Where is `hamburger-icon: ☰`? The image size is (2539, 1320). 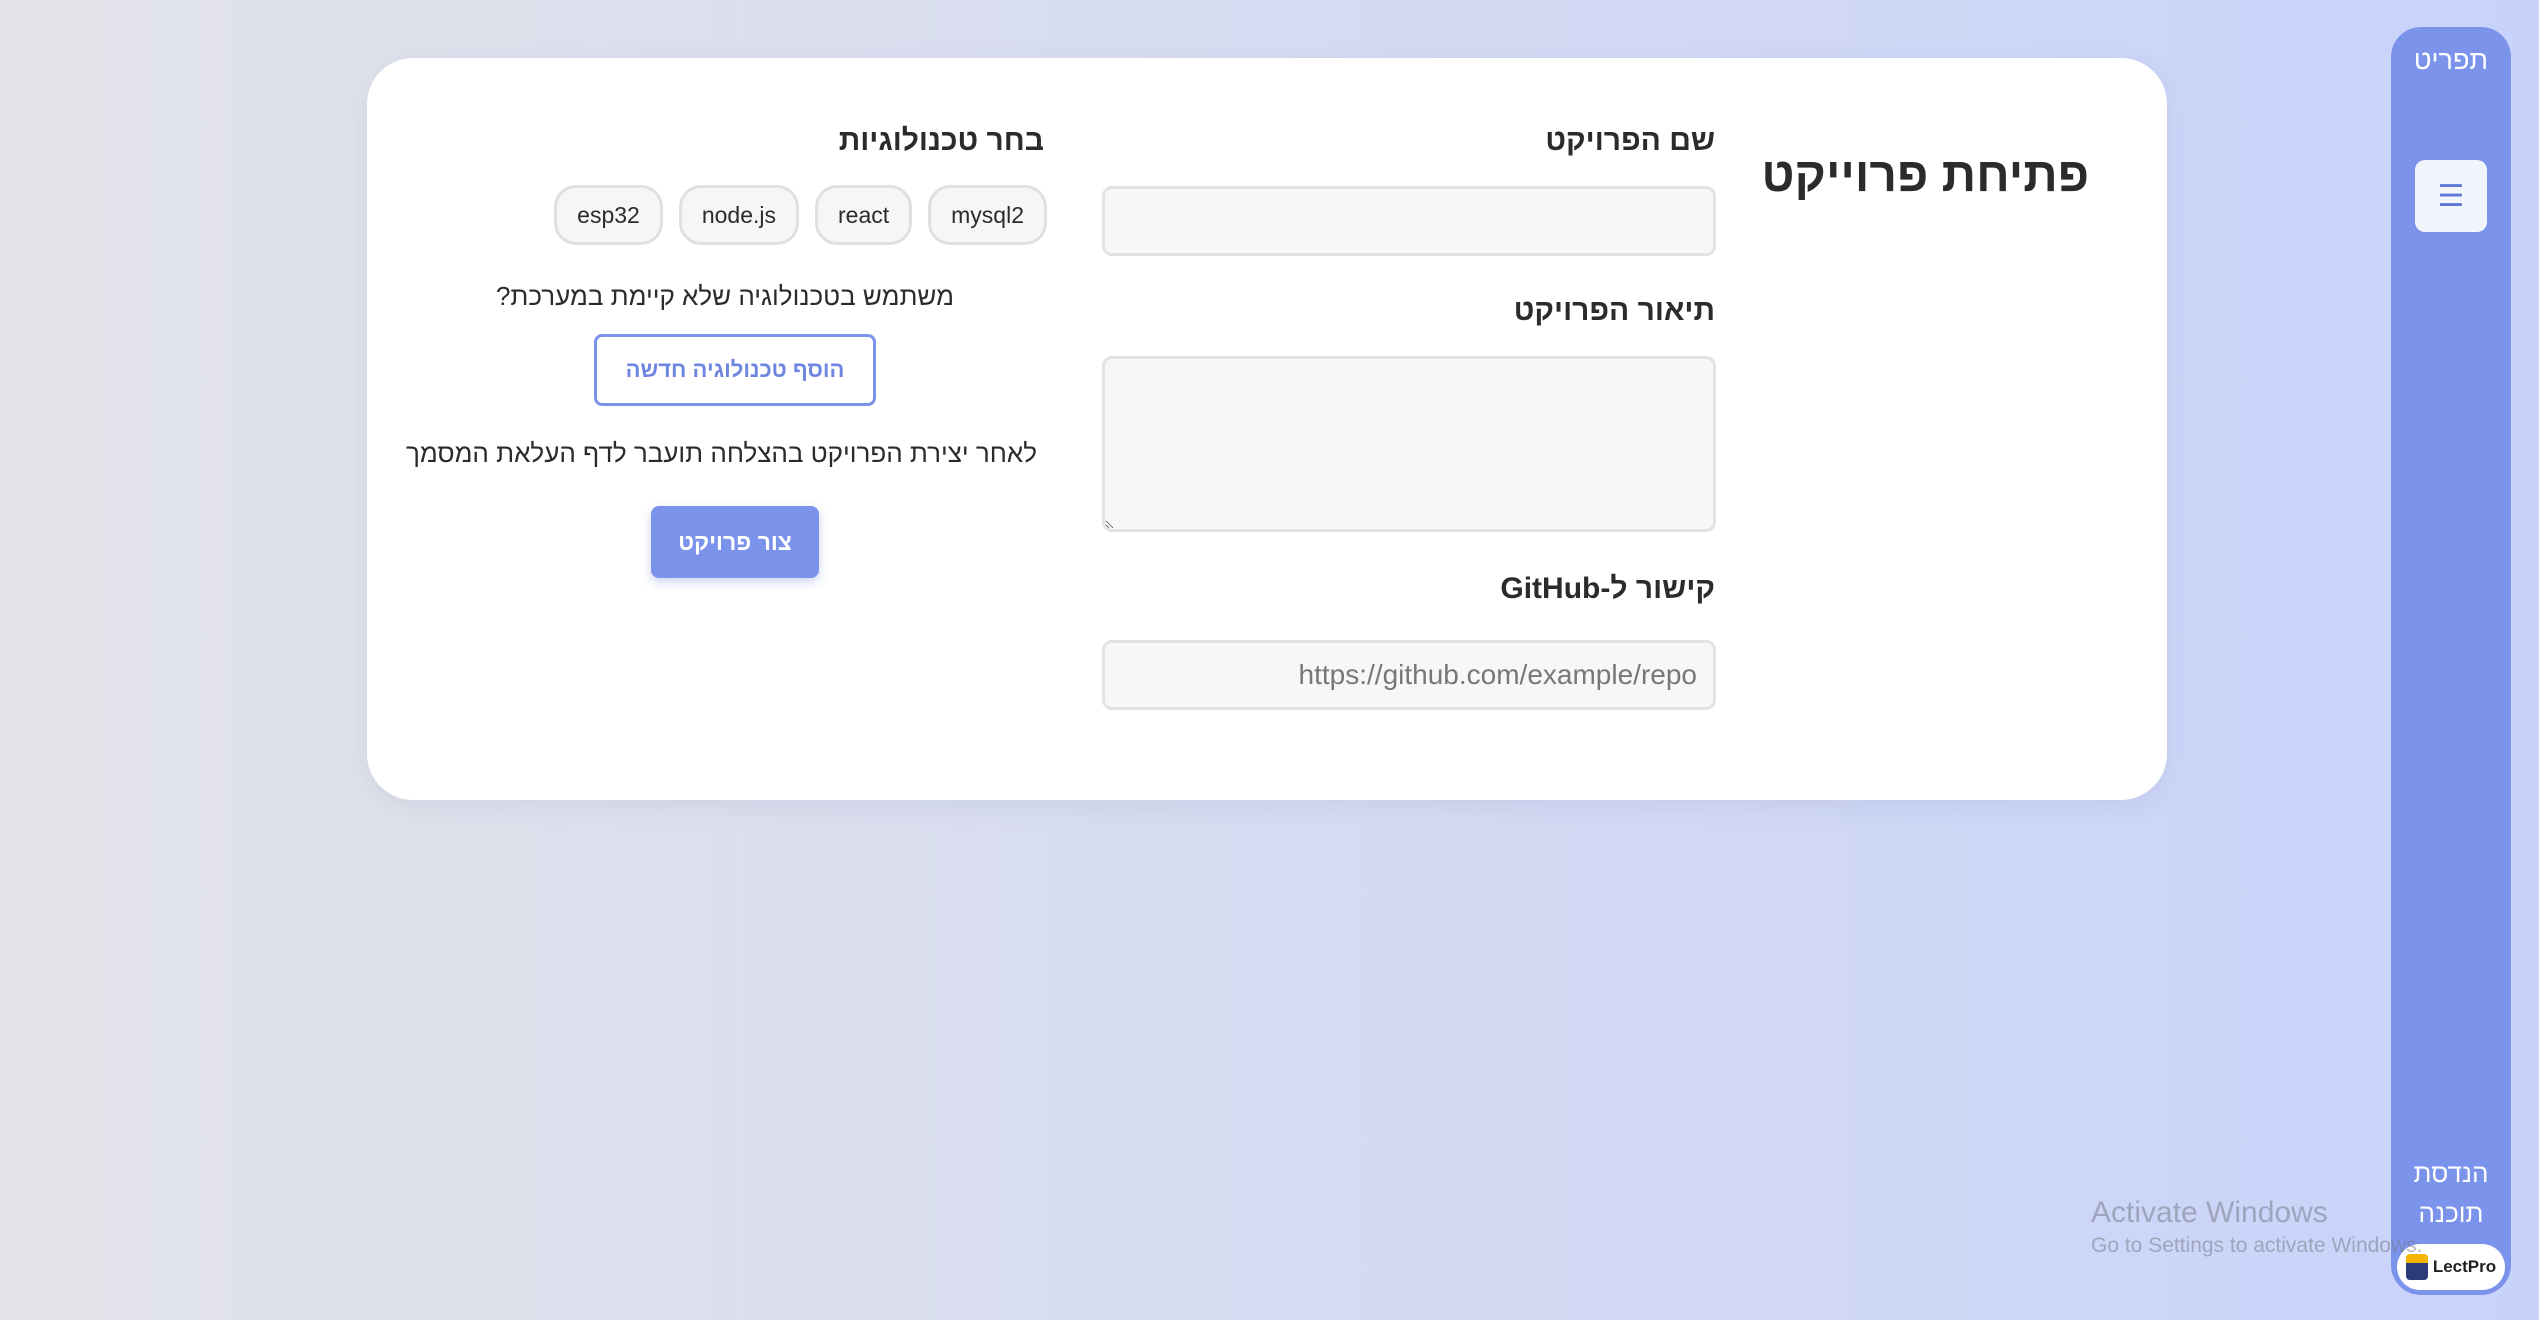
hamburger-icon: ☰ is located at coordinates (2451, 196).